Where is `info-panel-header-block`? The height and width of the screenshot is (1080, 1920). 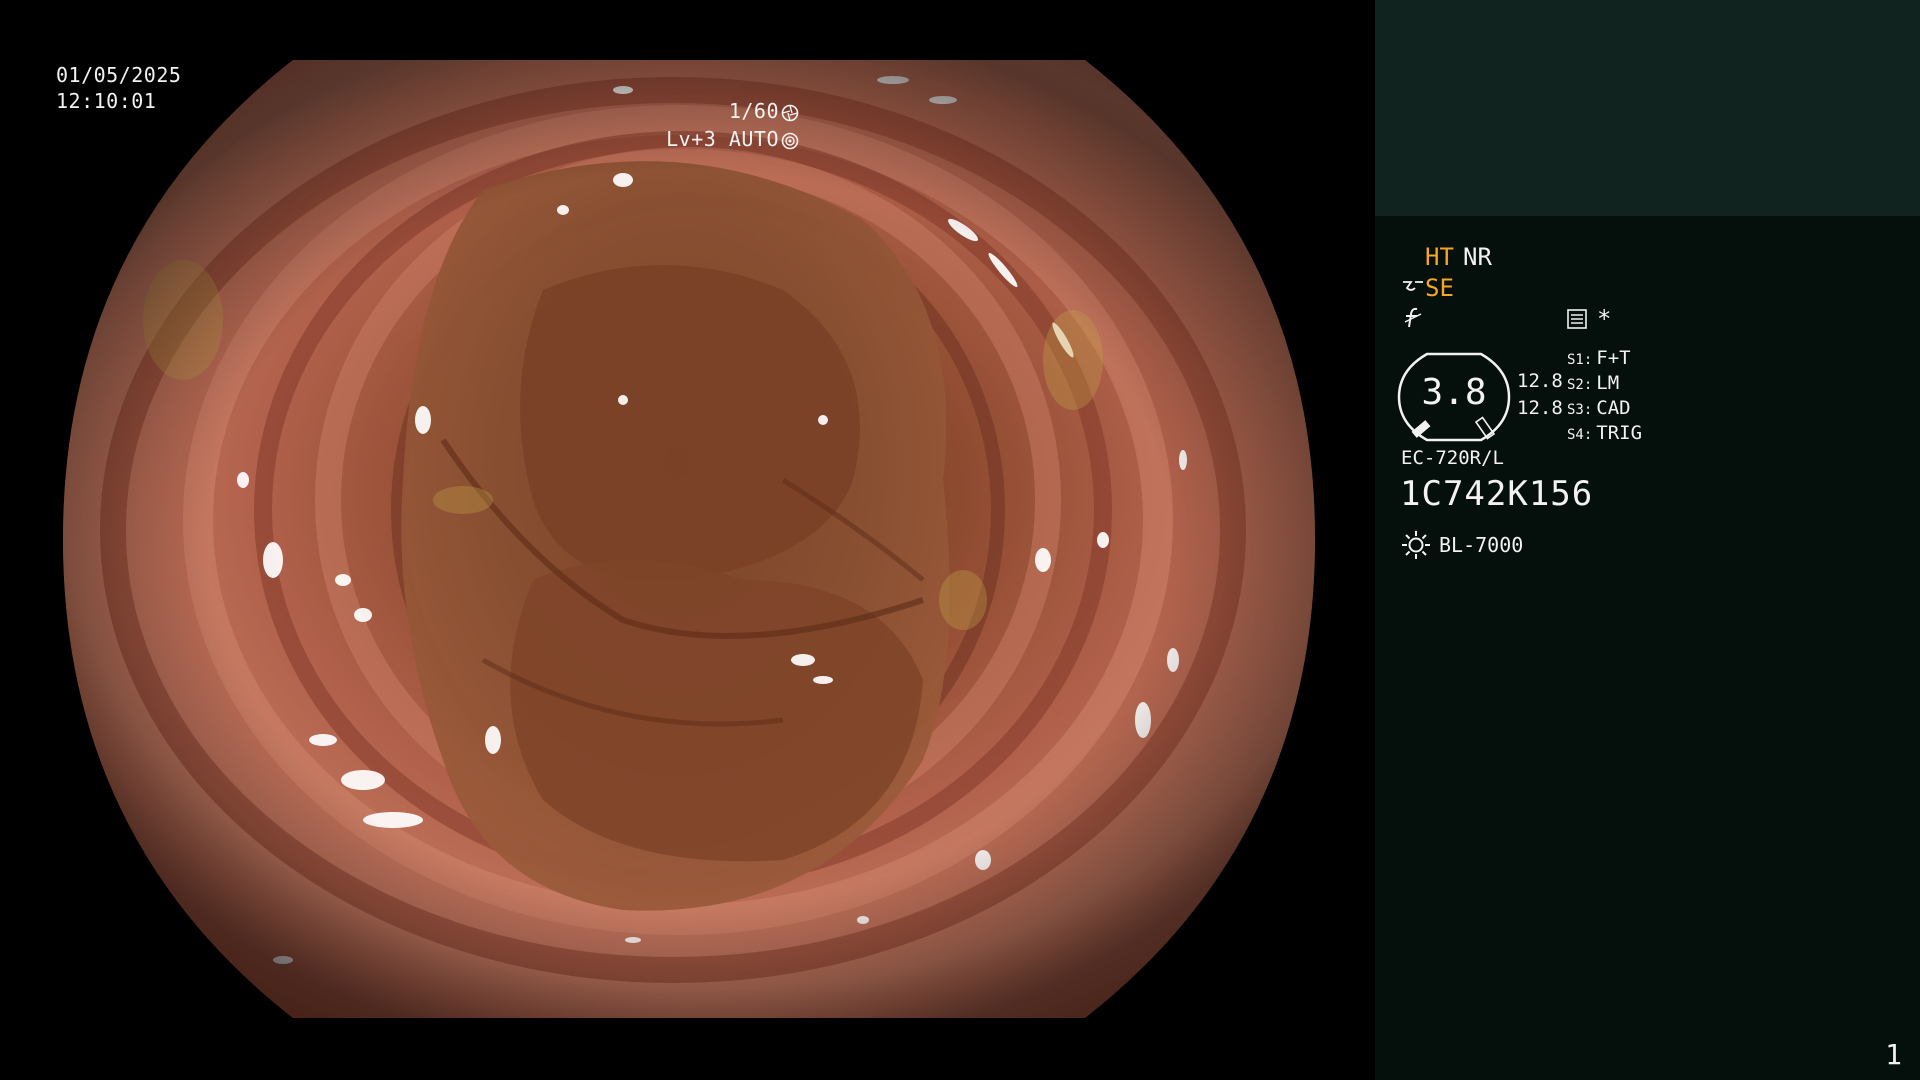
info-panel-header-block is located at coordinates (1647, 108).